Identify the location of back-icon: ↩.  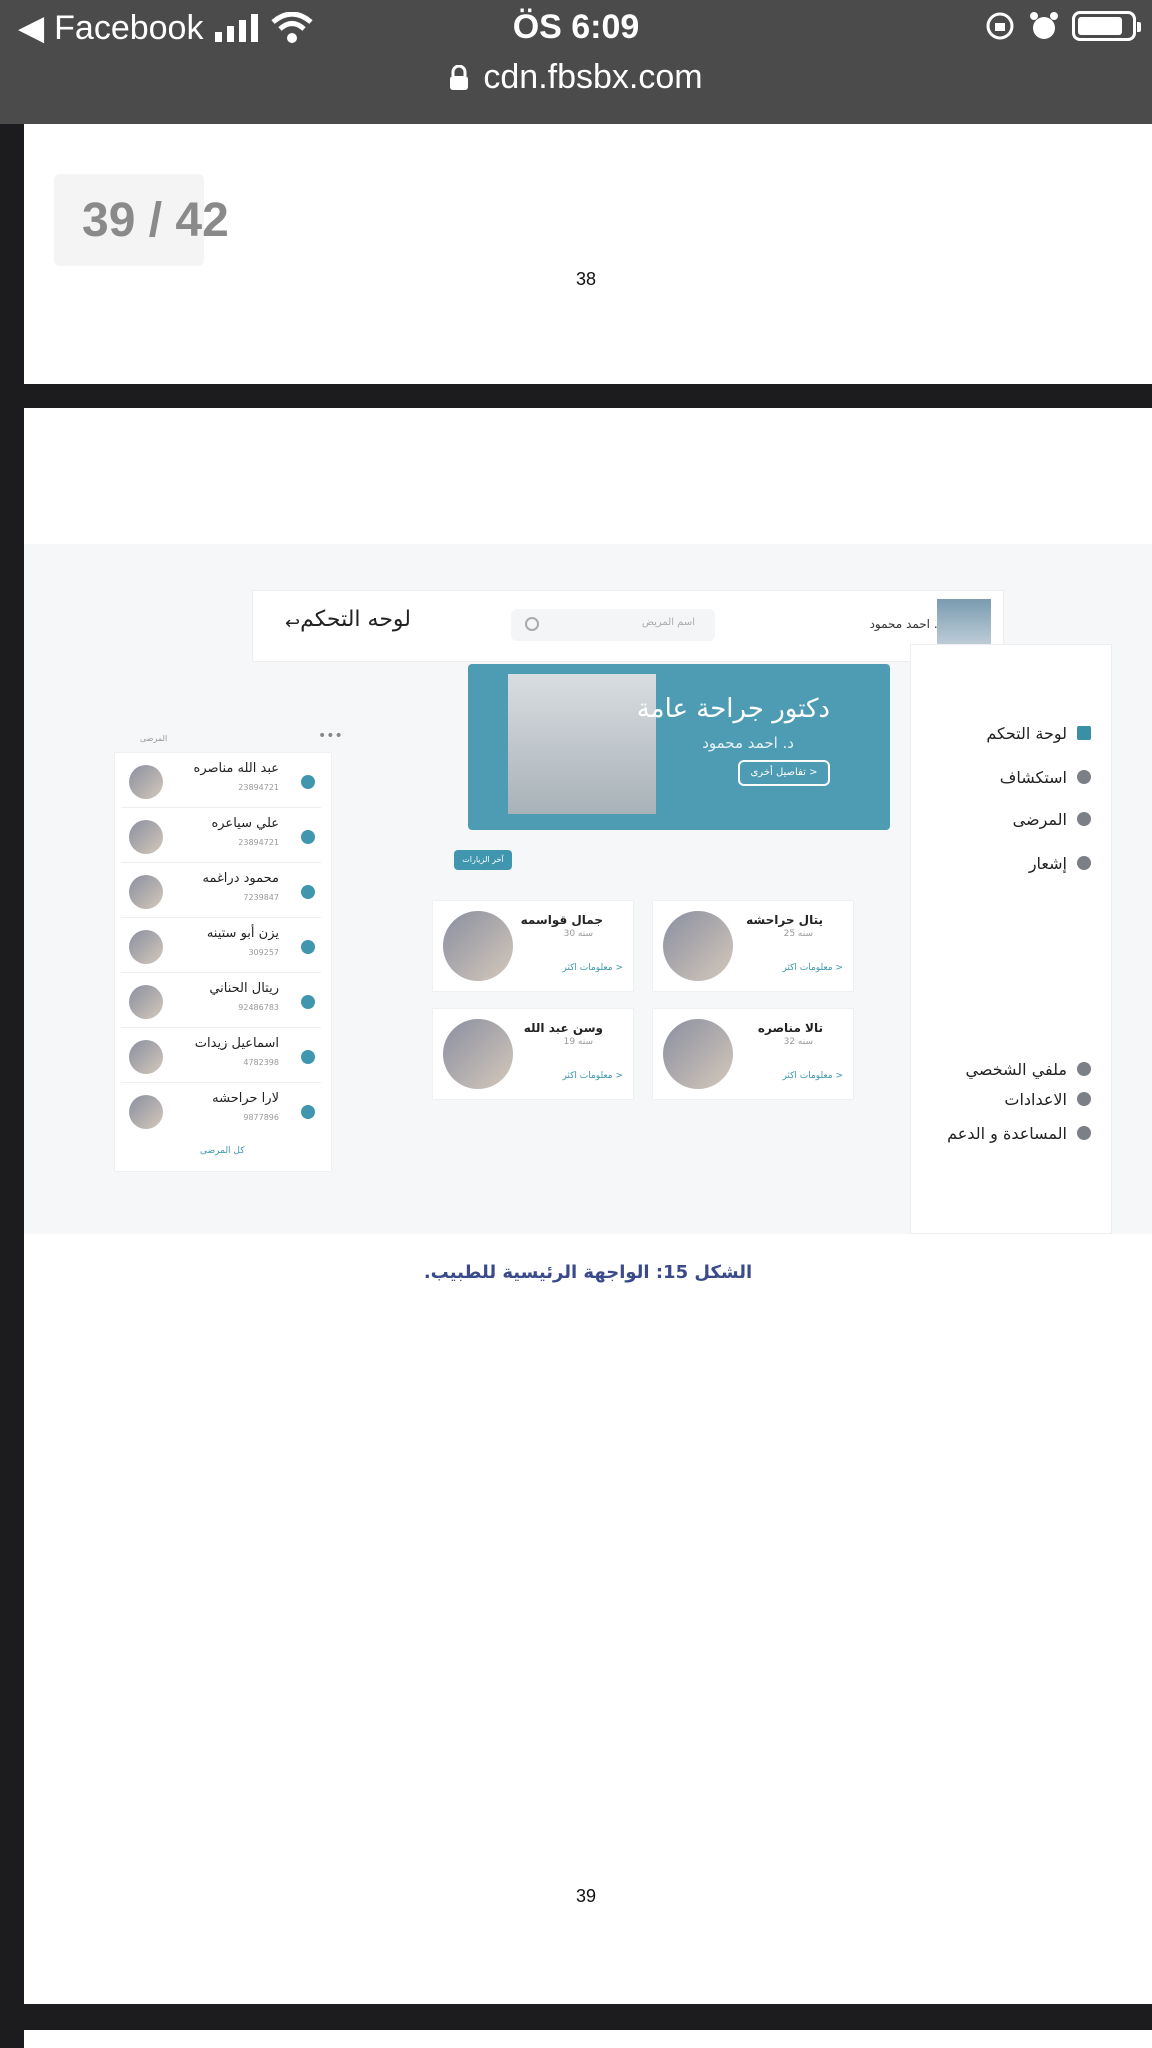
(293, 623).